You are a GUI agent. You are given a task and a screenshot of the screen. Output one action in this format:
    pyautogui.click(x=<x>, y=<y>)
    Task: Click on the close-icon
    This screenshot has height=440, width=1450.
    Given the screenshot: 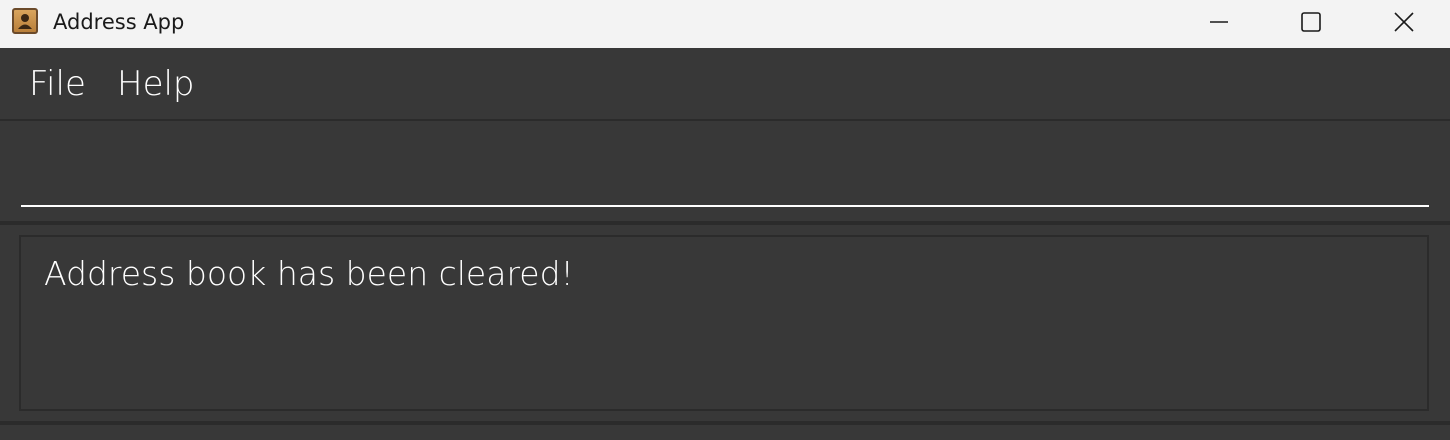 What is the action you would take?
    pyautogui.click(x=1404, y=22)
    